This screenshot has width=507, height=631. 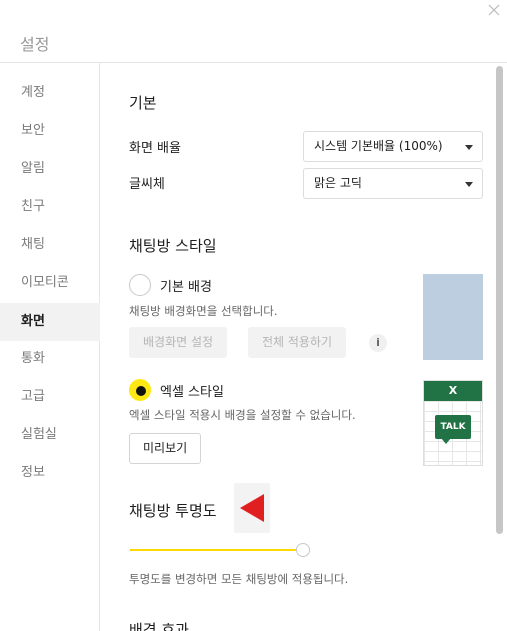 I want to click on close-button, so click(x=494, y=10).